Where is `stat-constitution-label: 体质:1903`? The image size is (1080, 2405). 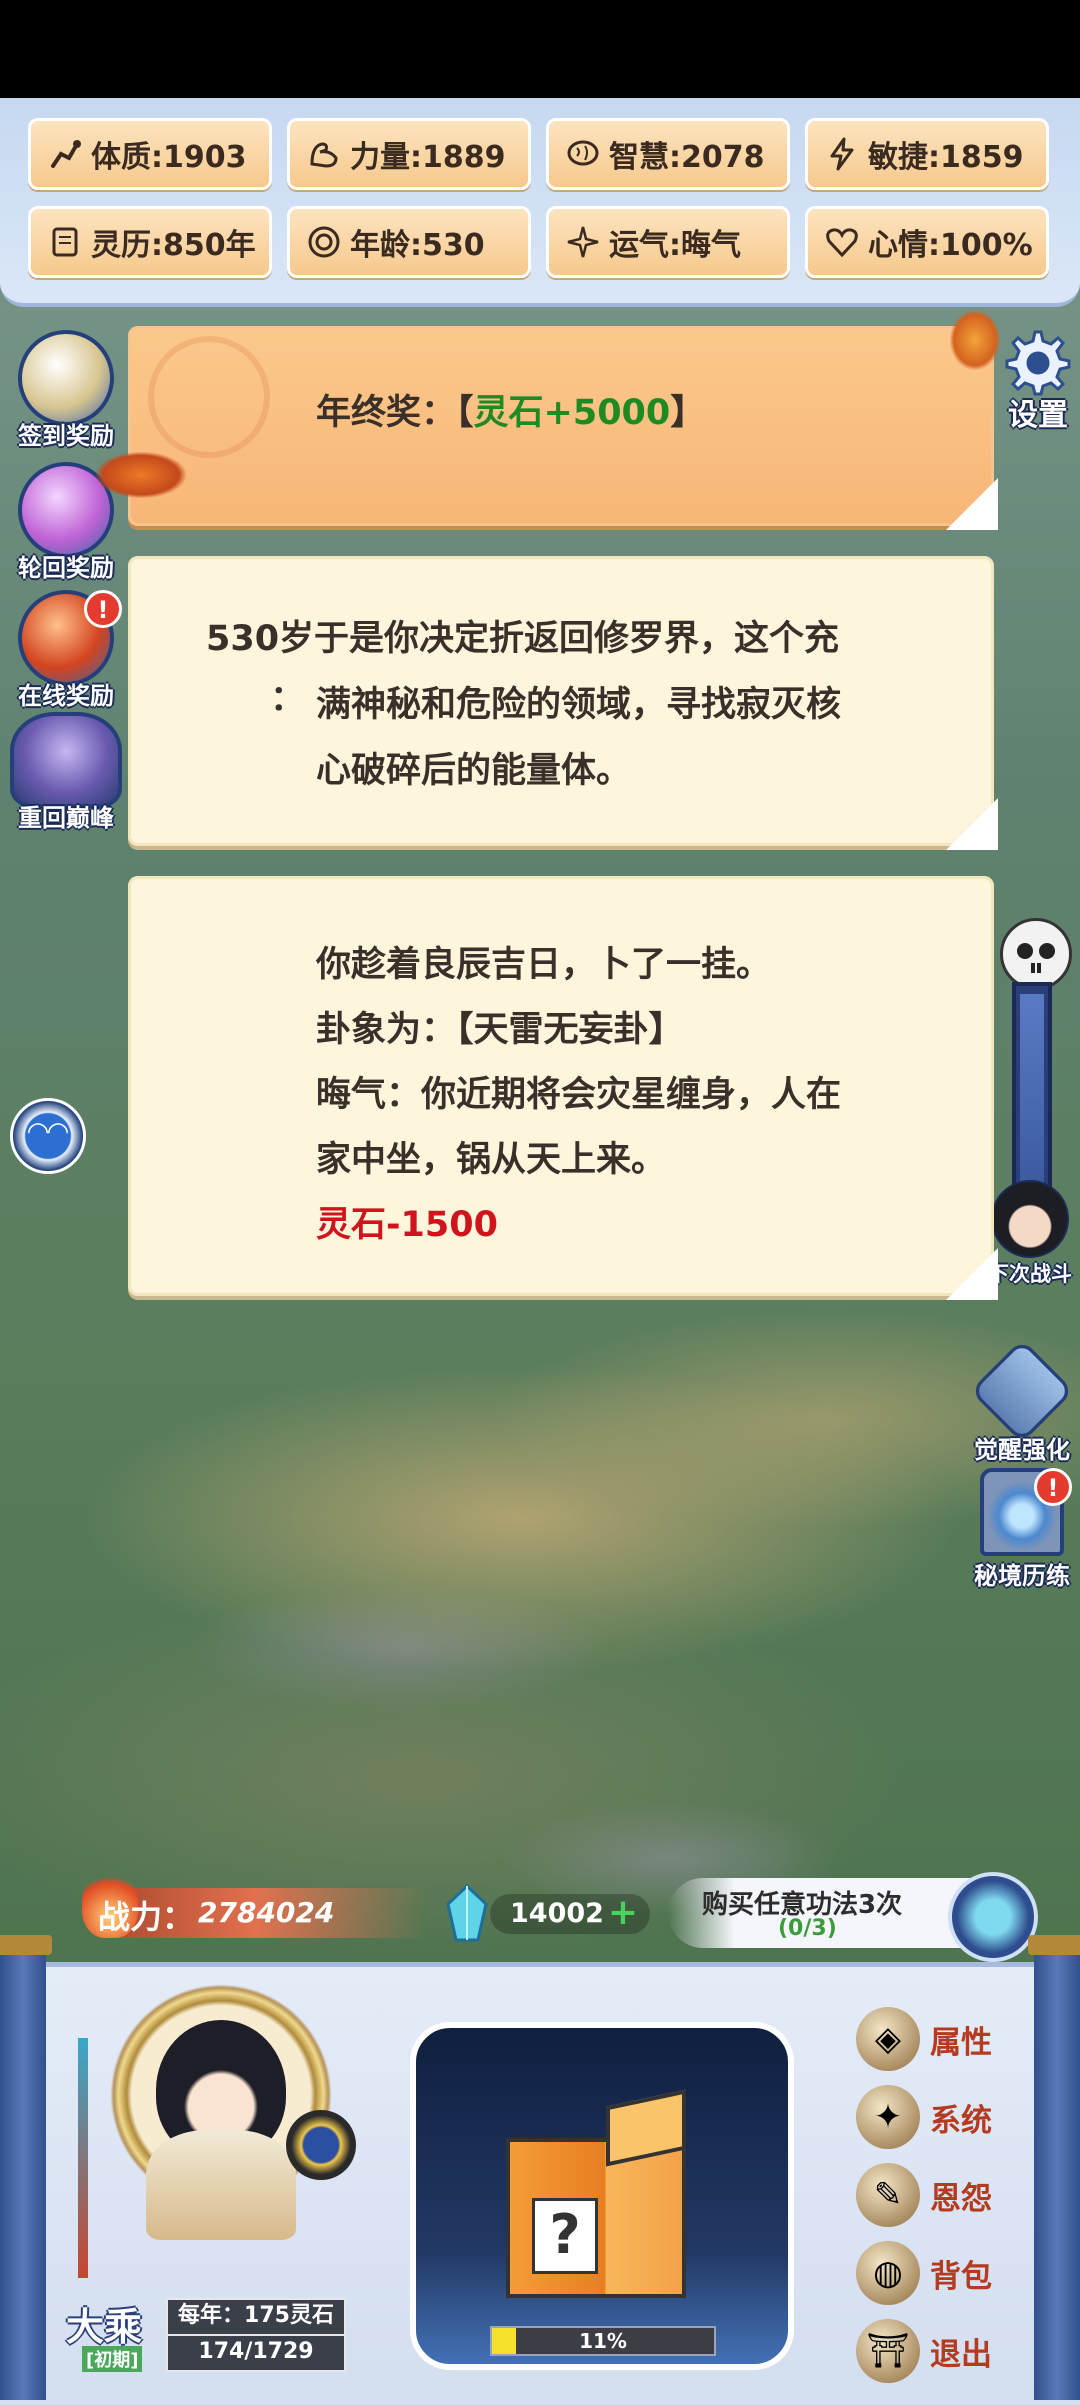
stat-constitution-label: 体质:1903 is located at coordinates (169, 157).